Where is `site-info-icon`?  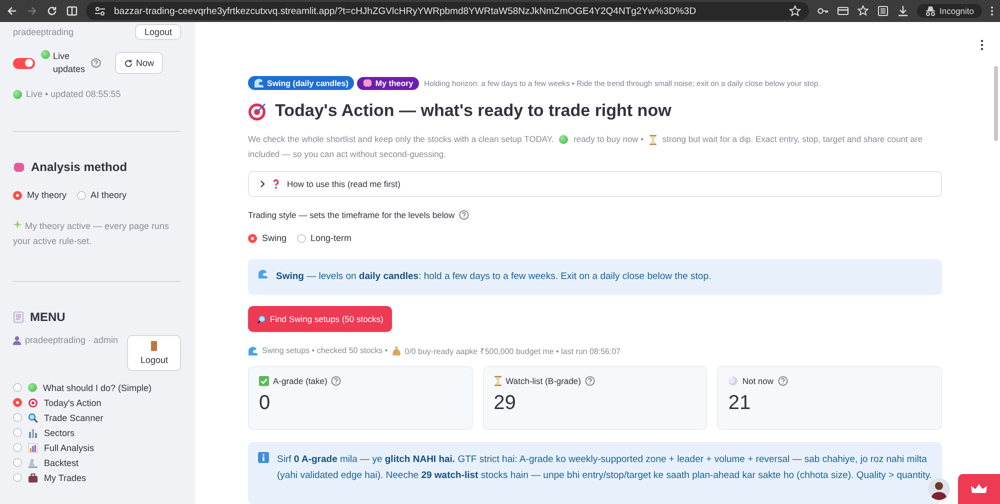
site-info-icon is located at coordinates (100, 11).